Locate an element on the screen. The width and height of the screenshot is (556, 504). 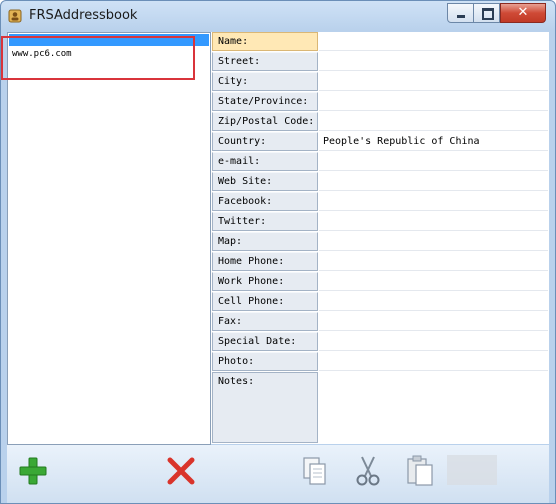
field-row-fax: Fax: is located at coordinates (380, 322).